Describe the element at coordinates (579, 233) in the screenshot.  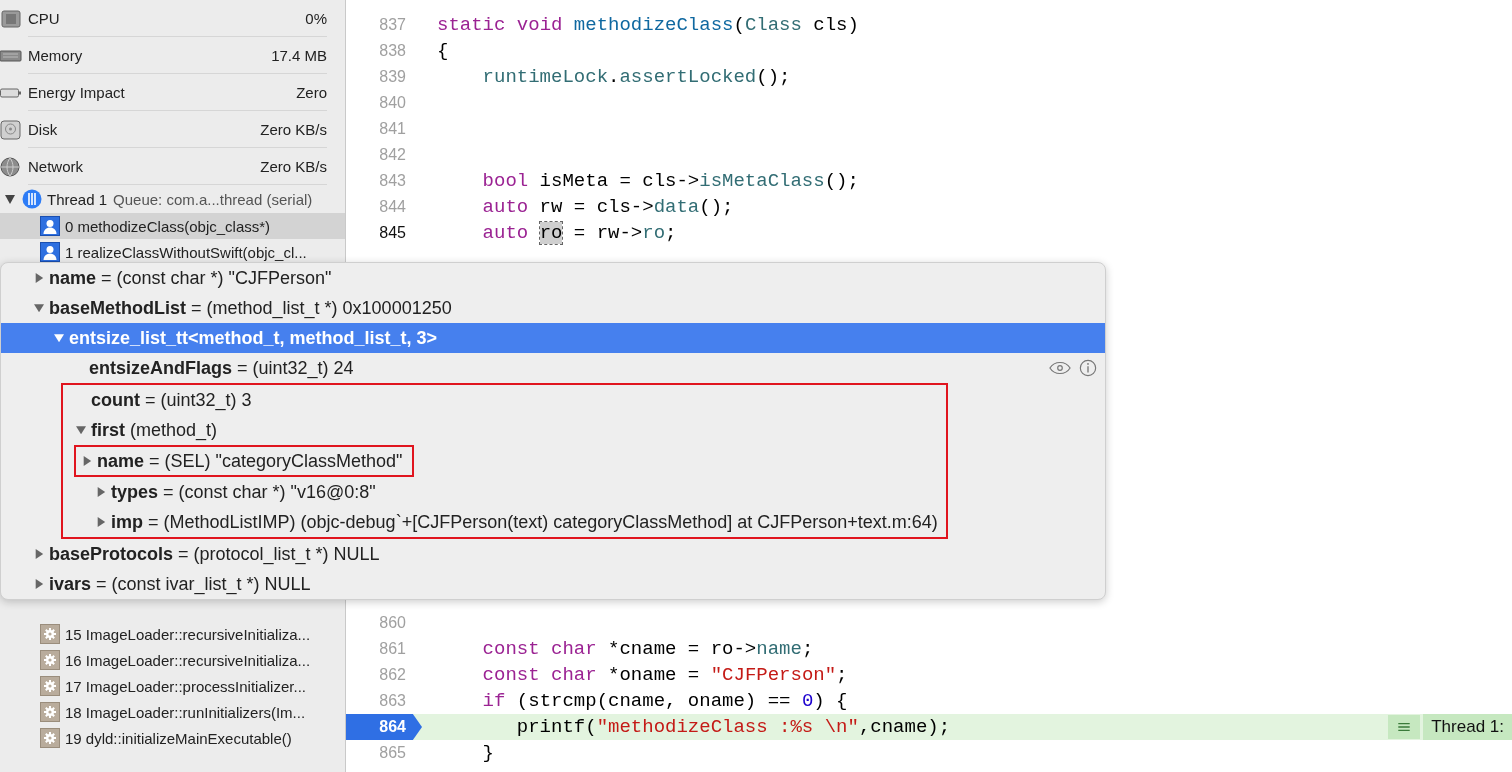
I see `code-line: auto ro = rw->ro;` at that location.